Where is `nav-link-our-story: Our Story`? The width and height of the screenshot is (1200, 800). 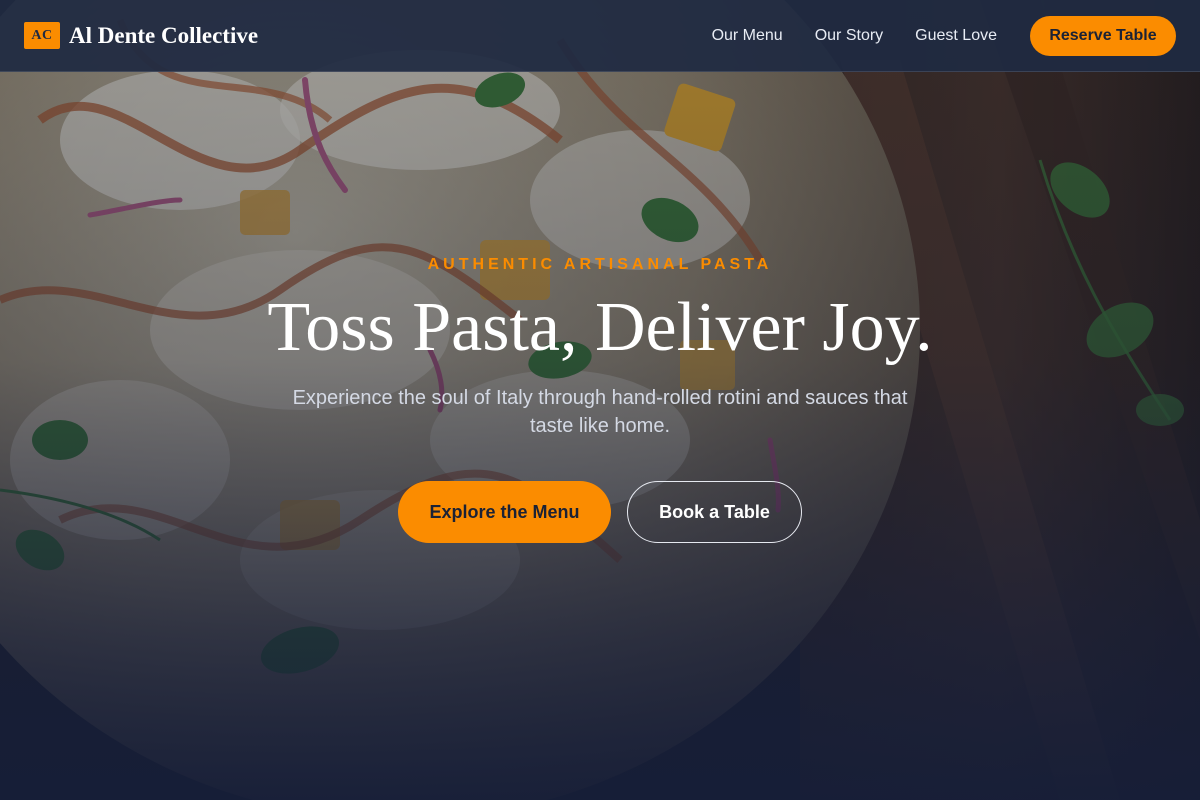
nav-link-our-story: Our Story is located at coordinates (849, 36).